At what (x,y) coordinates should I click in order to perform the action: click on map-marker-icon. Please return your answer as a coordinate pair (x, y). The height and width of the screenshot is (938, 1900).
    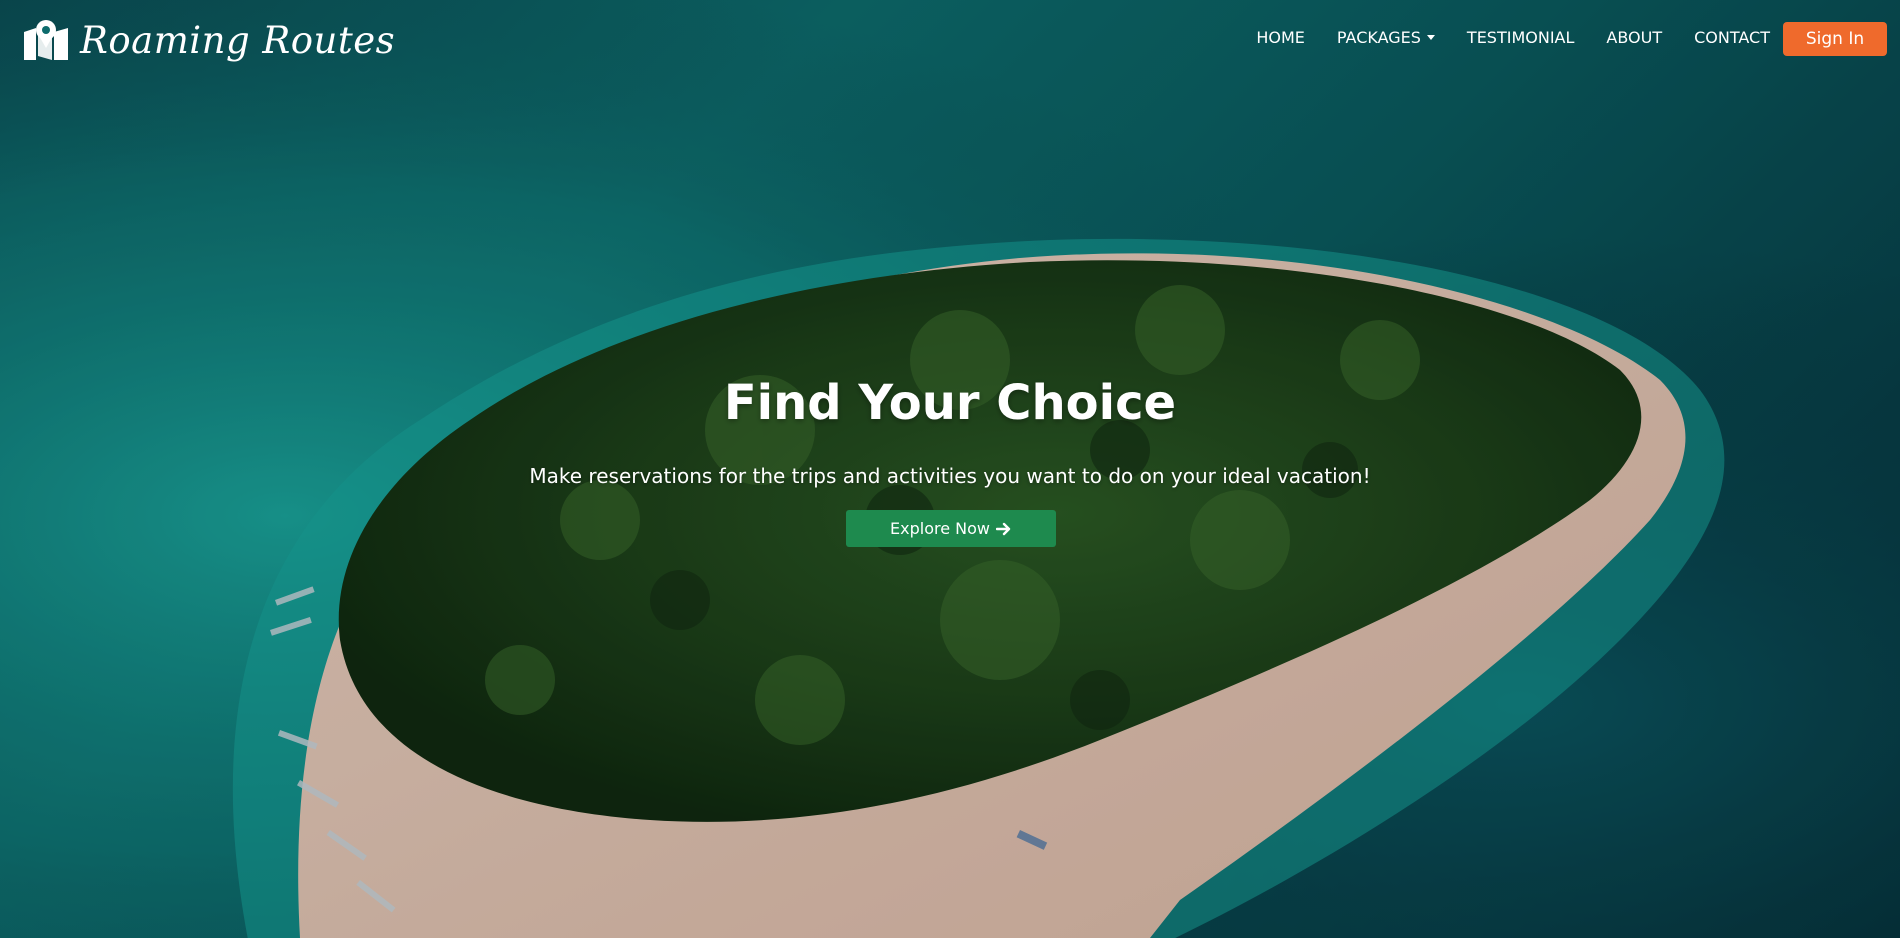
    Looking at the image, I should click on (46, 40).